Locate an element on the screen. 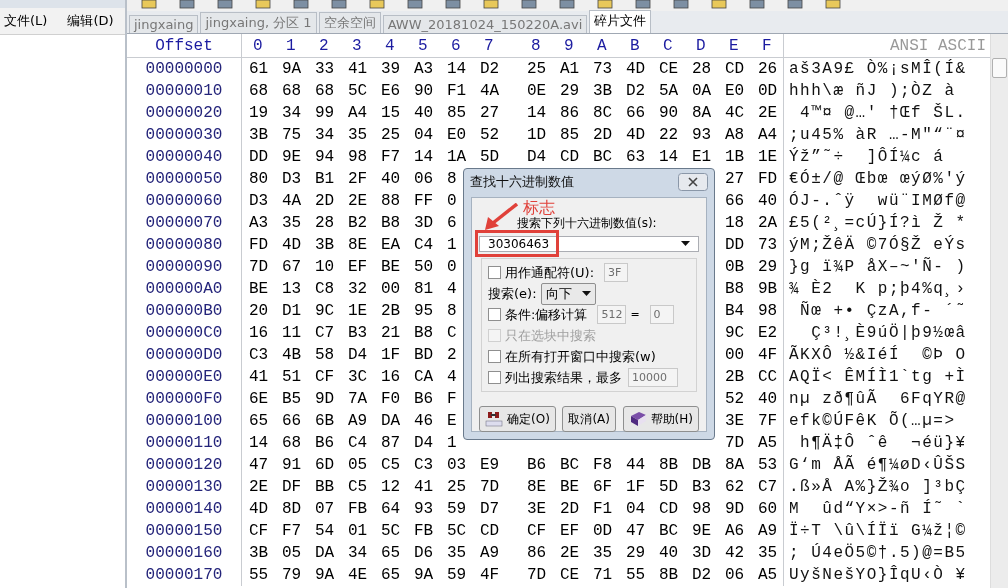 The width and height of the screenshot is (1008, 588). hex-cell-text: 4D is located at coordinates (636, 135).